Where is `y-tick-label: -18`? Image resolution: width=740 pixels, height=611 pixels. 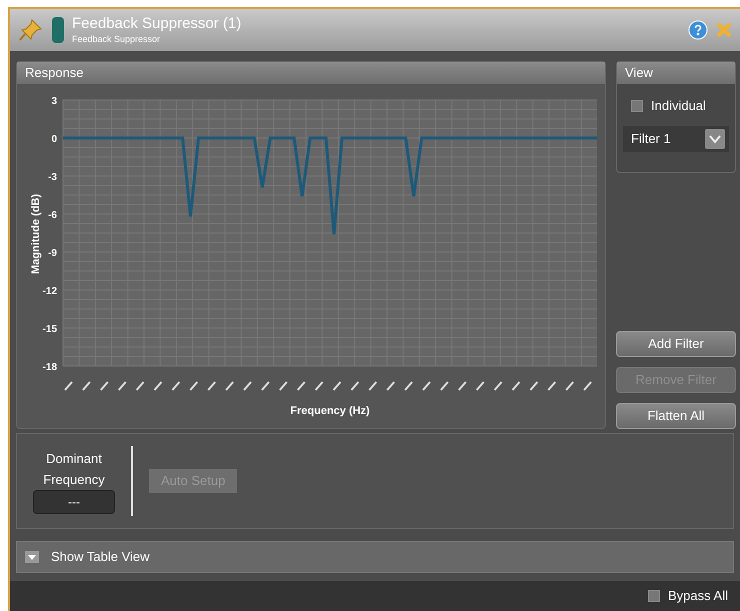 y-tick-label: -18 is located at coordinates (49, 367).